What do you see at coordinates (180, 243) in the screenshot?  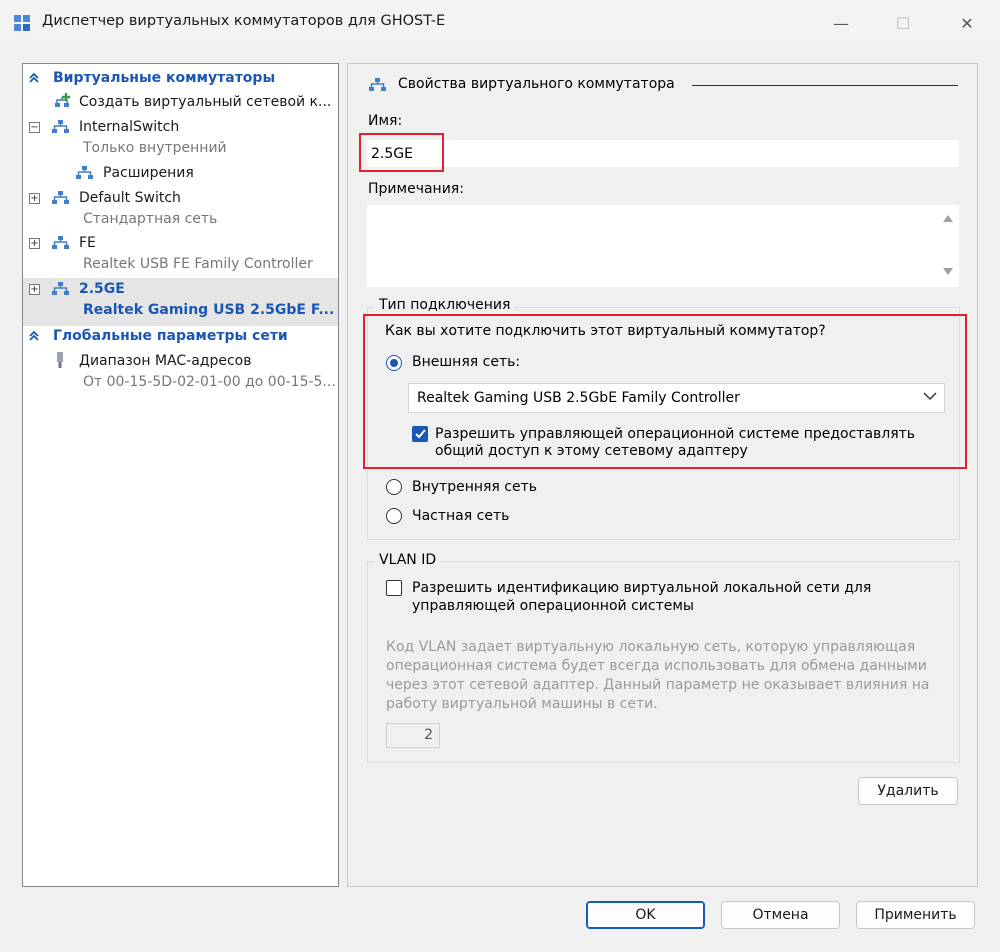 I see `tree-item-fe: + FE` at bounding box center [180, 243].